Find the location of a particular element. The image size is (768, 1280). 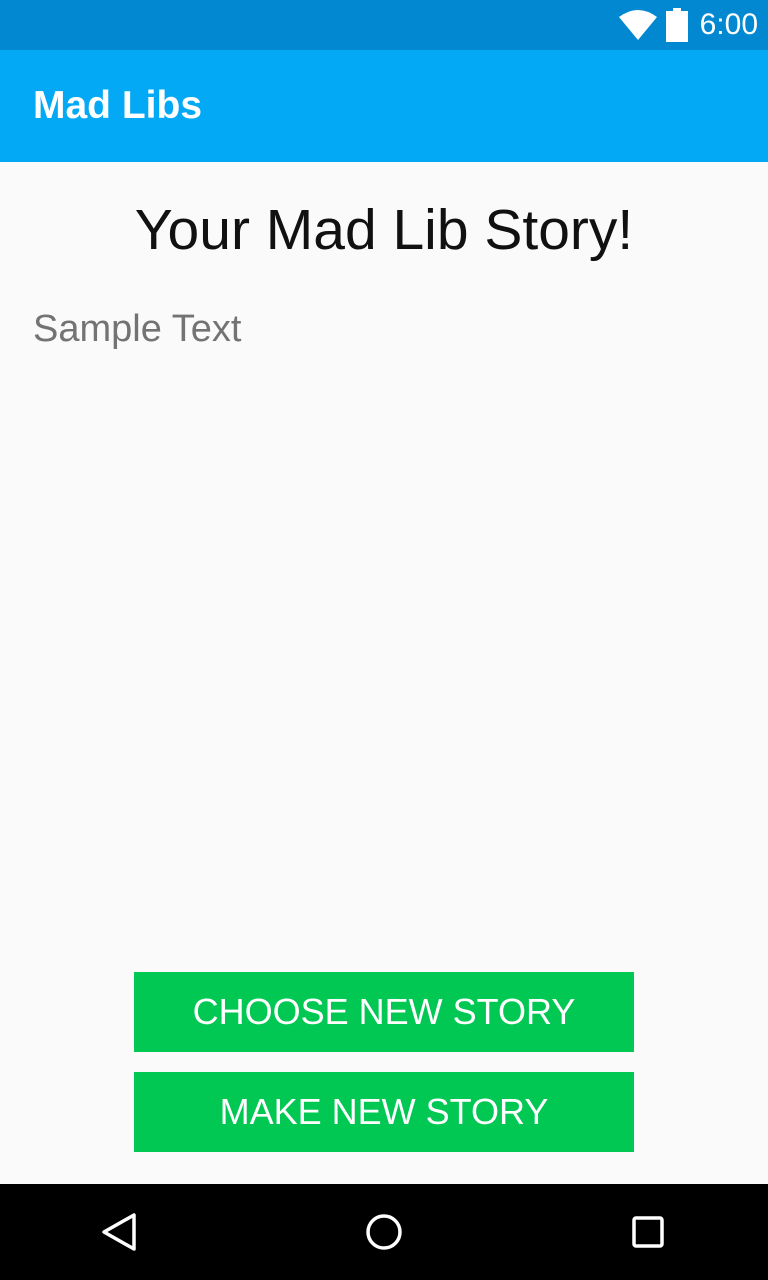

home-icon is located at coordinates (384, 1232).